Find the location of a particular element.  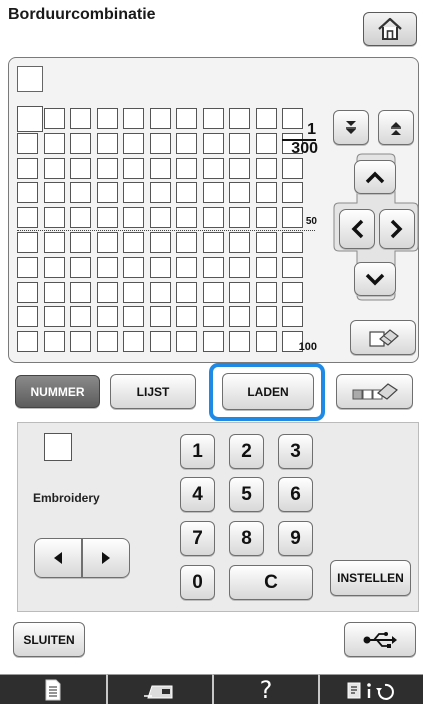

key-0: 0 is located at coordinates (197, 582).